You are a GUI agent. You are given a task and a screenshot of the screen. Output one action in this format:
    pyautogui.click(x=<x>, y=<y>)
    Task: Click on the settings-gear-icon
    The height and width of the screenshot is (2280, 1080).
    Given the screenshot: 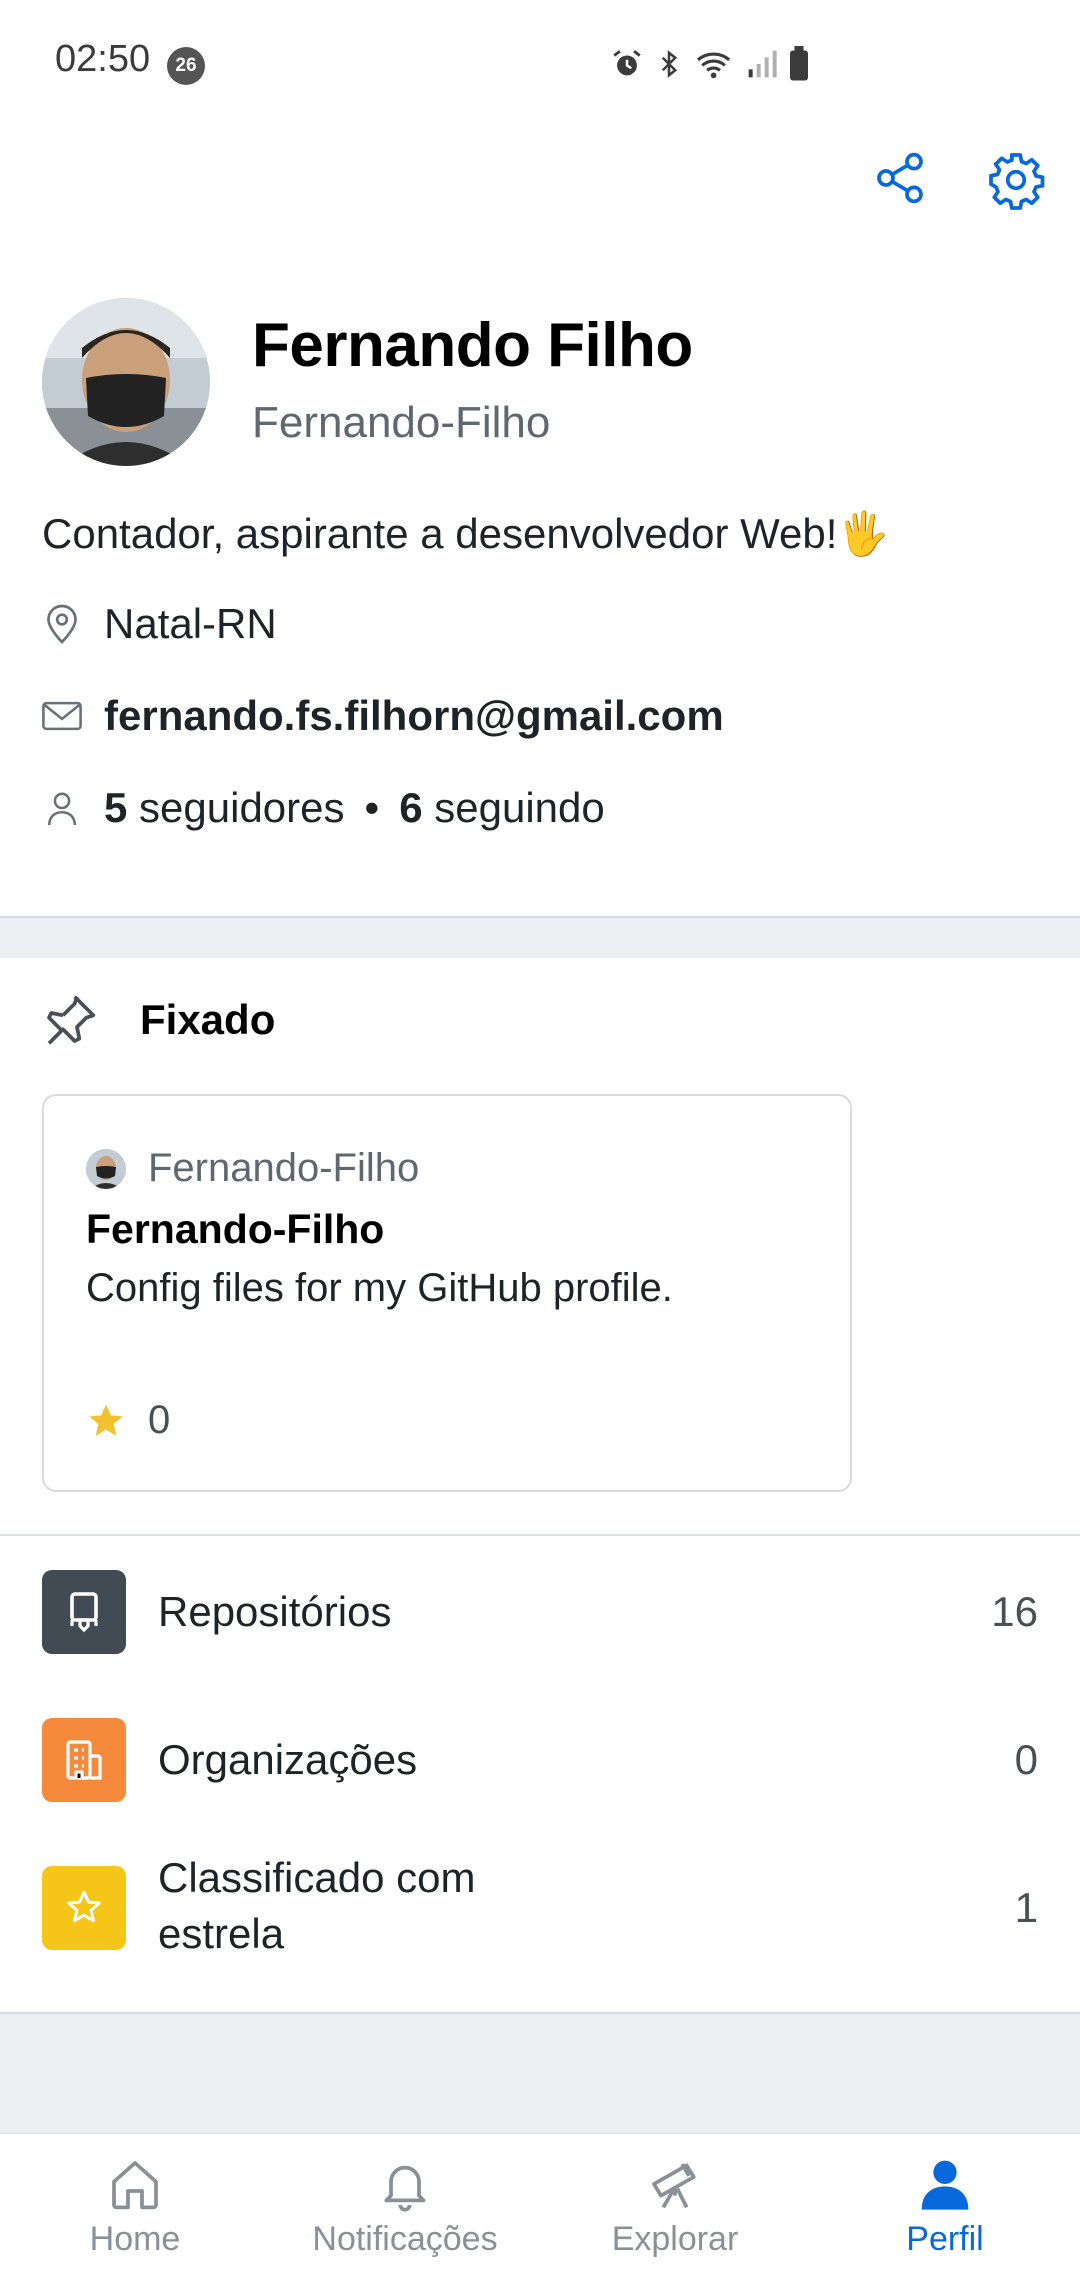 What is the action you would take?
    pyautogui.click(x=1016, y=180)
    